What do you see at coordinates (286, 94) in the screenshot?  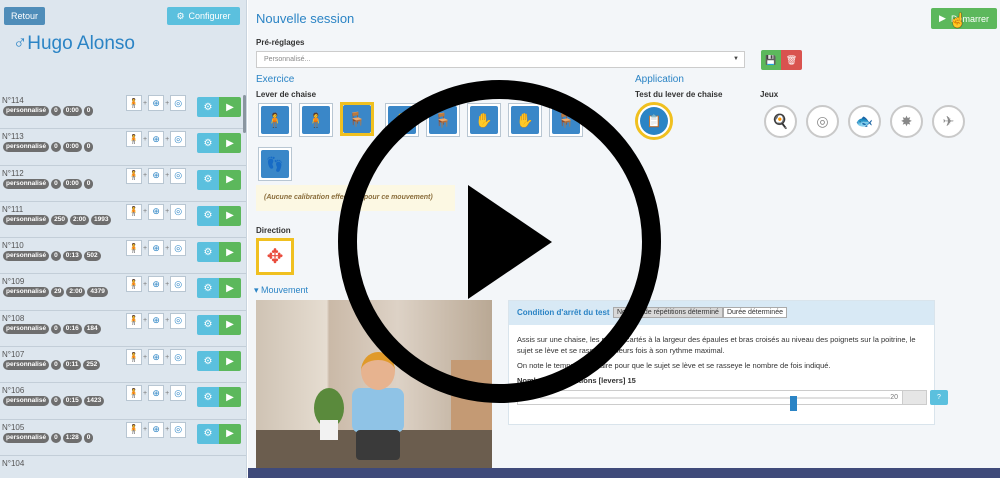 I see `exercise-subheading: Lever de chaise` at bounding box center [286, 94].